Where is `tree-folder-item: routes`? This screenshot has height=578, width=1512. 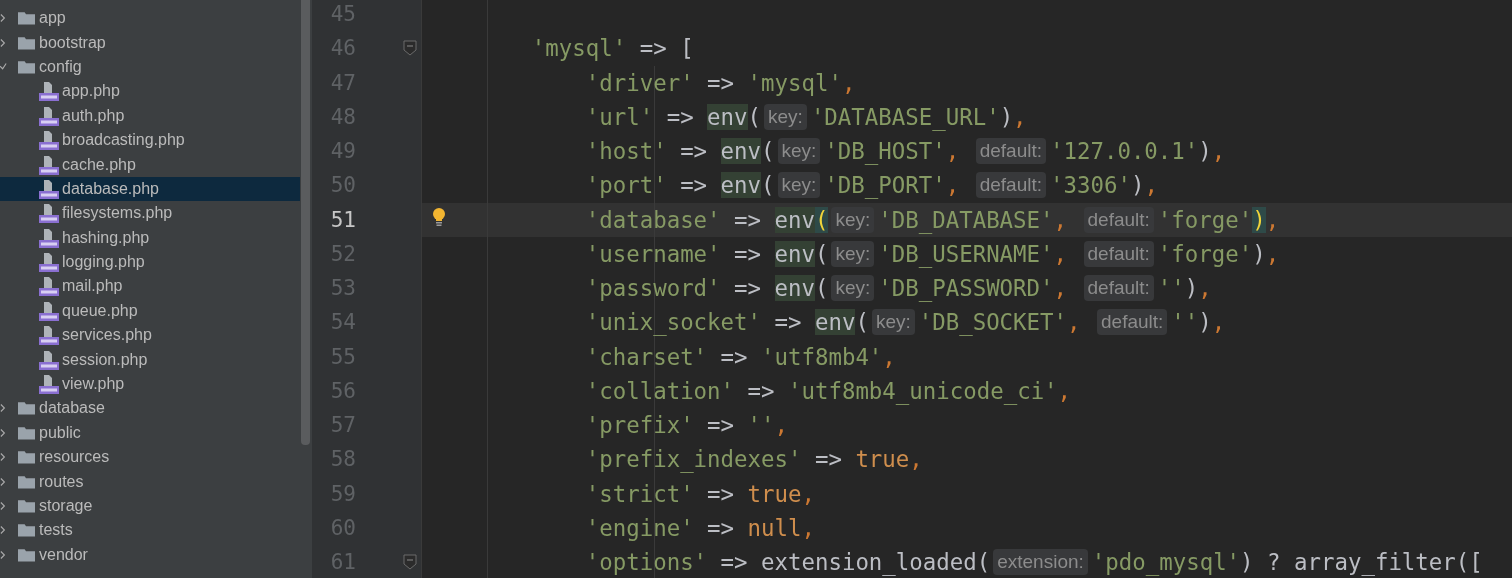
tree-folder-item: routes is located at coordinates (150, 481).